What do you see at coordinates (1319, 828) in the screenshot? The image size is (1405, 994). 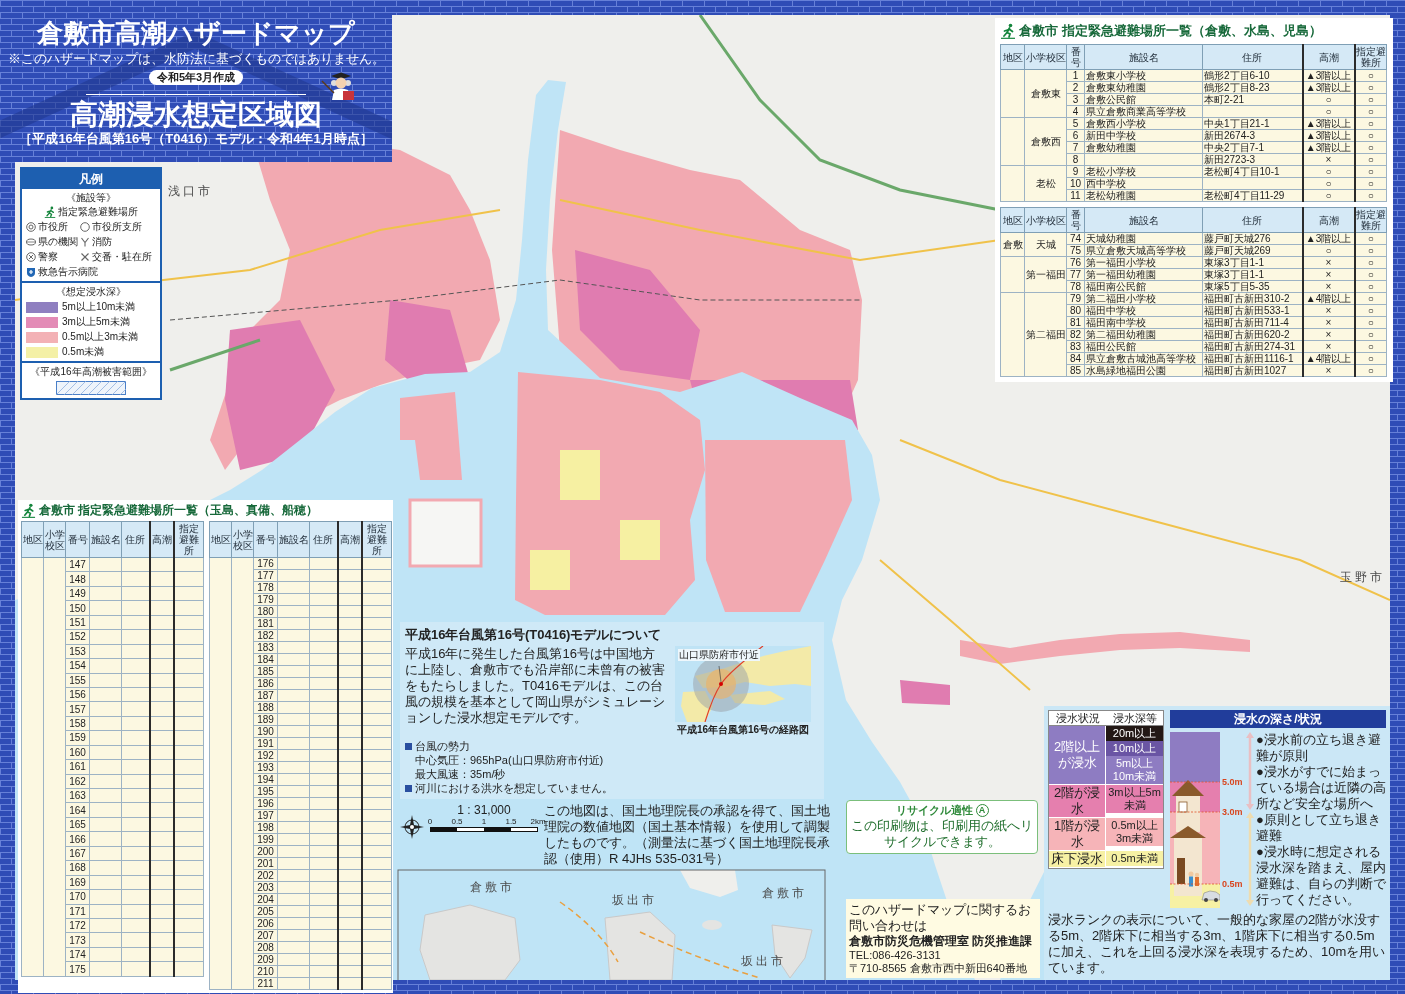 I see `guide-note: ●原則として立ち退き避難` at bounding box center [1319, 828].